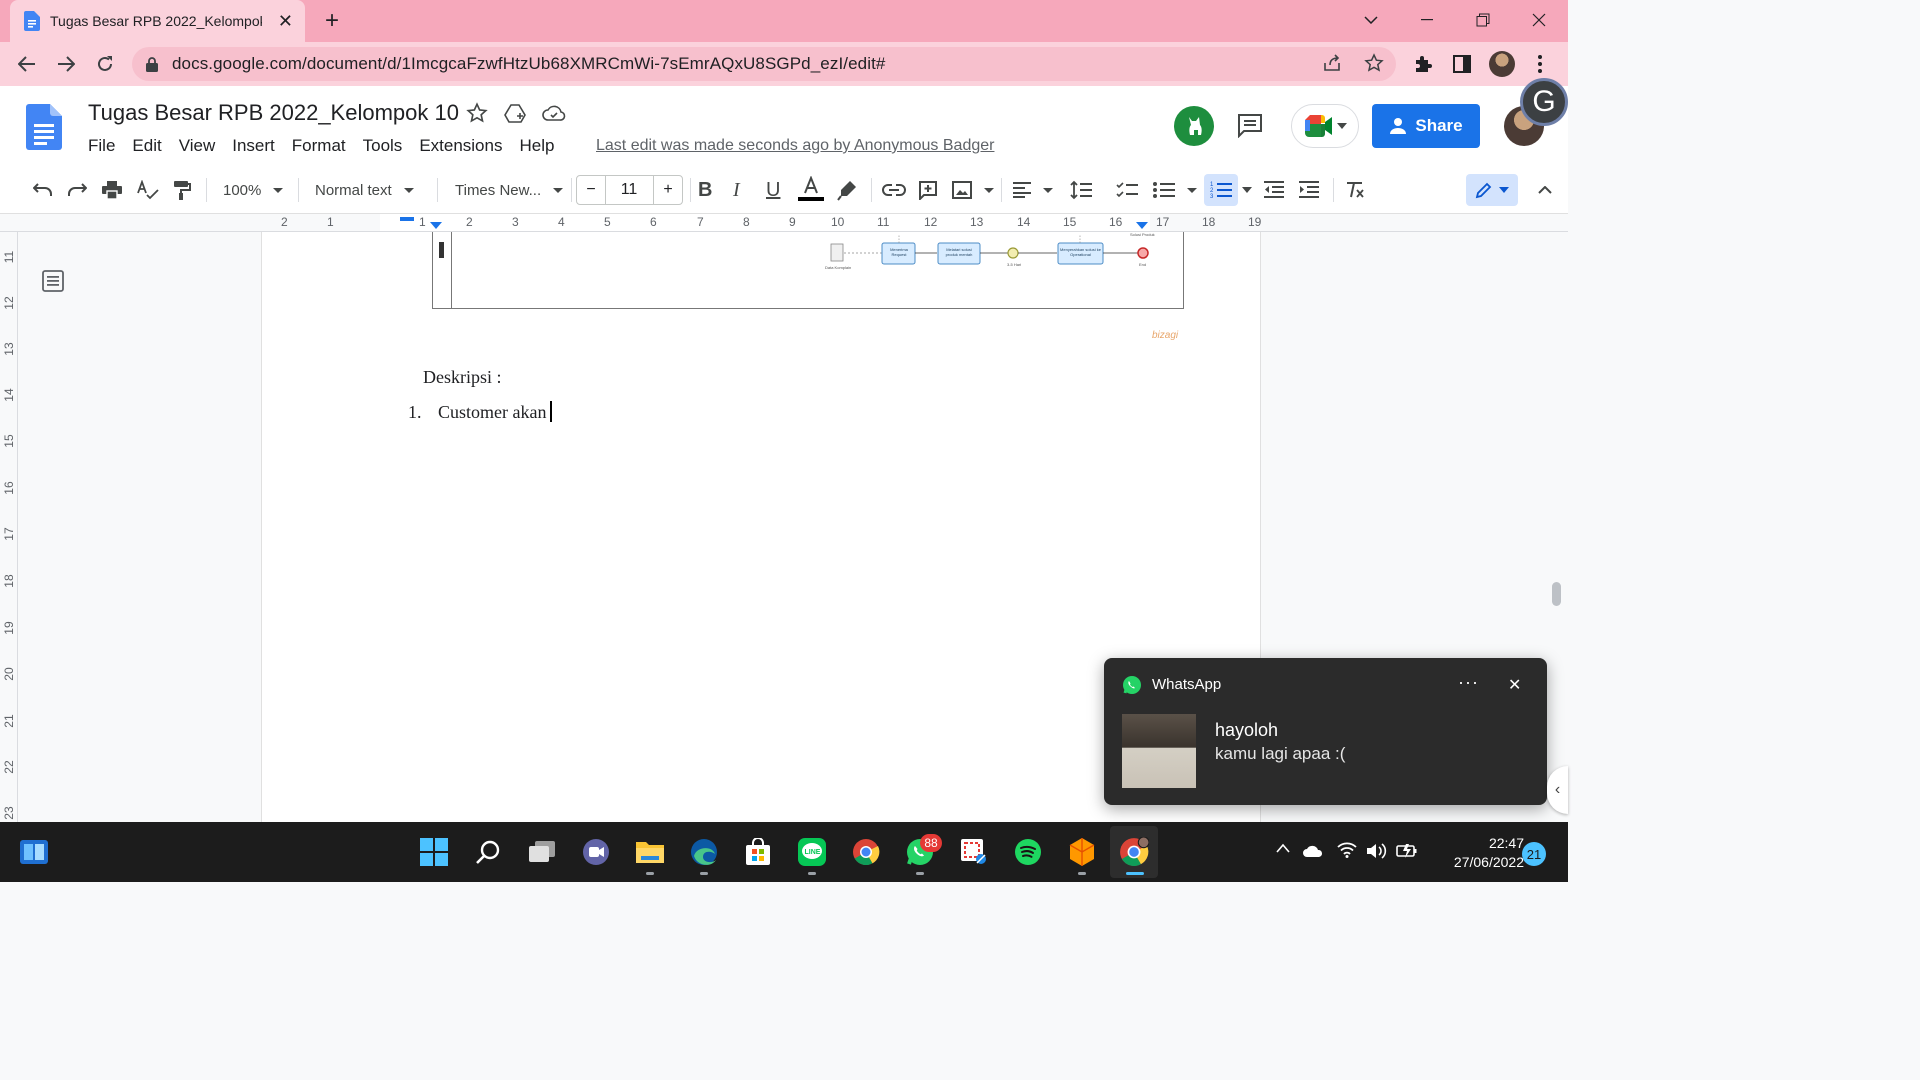  What do you see at coordinates (1534, 854) in the screenshot?
I see `notification-center-badge: 21` at bounding box center [1534, 854].